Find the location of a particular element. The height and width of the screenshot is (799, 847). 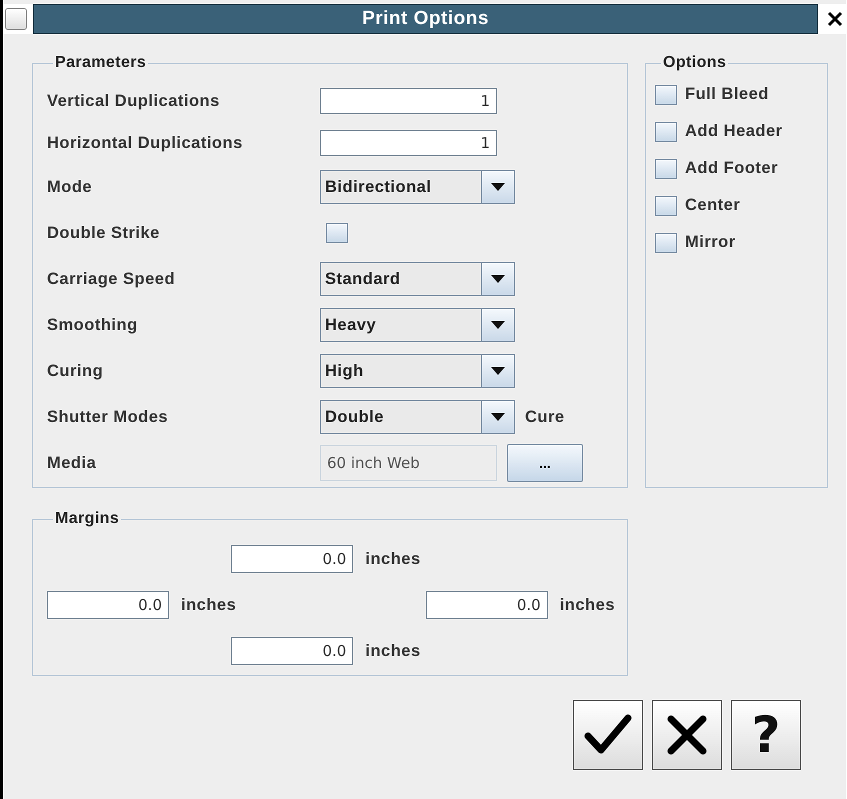

panel-title: Options is located at coordinates (695, 63).